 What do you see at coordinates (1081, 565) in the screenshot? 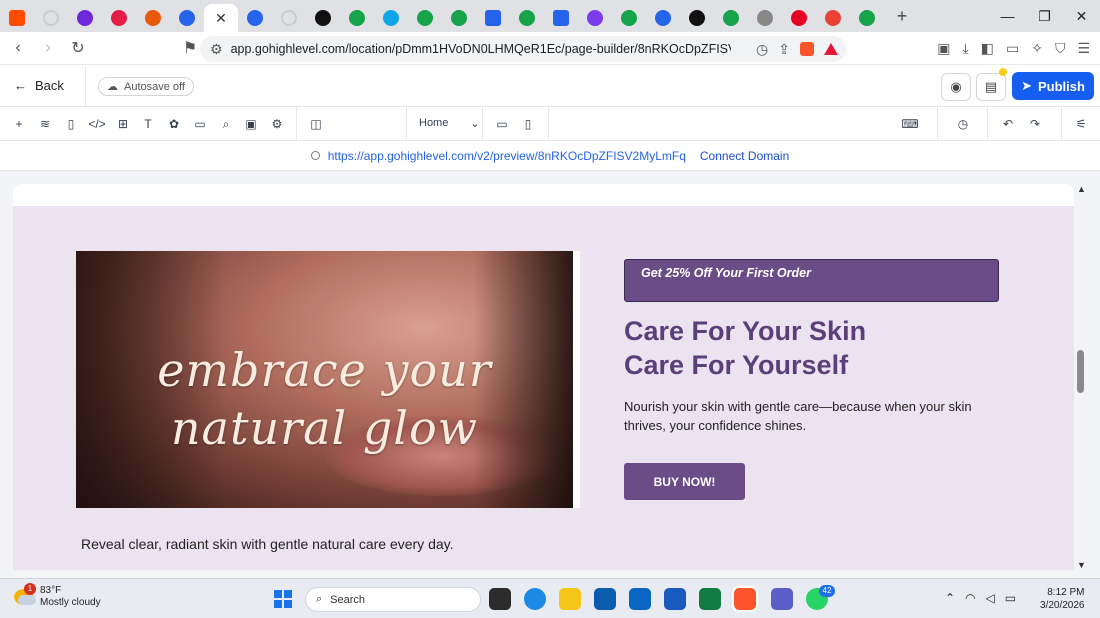
I see `scroll-down-icon: ▼` at bounding box center [1081, 565].